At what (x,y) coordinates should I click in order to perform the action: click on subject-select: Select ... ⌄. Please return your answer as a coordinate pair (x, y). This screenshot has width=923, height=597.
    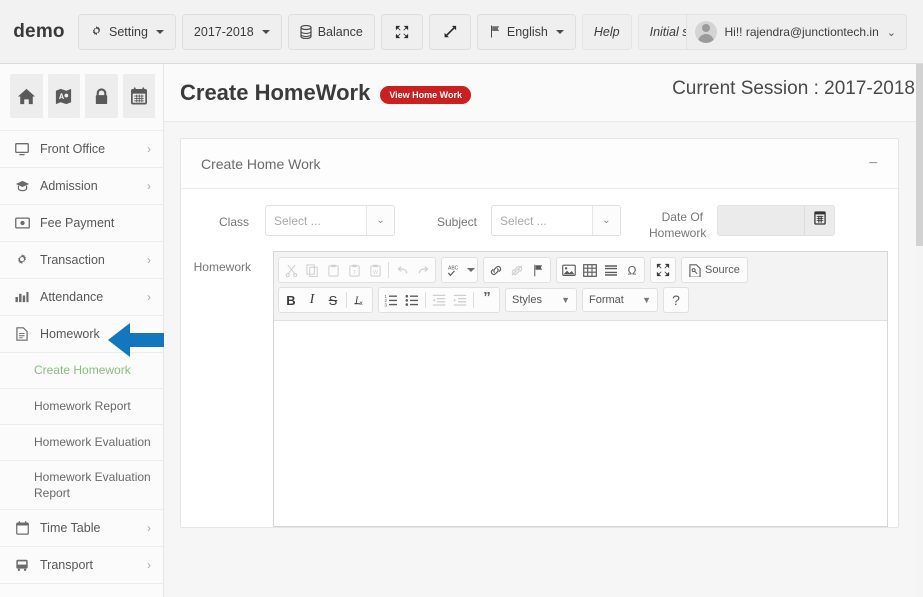
    Looking at the image, I should click on (556, 220).